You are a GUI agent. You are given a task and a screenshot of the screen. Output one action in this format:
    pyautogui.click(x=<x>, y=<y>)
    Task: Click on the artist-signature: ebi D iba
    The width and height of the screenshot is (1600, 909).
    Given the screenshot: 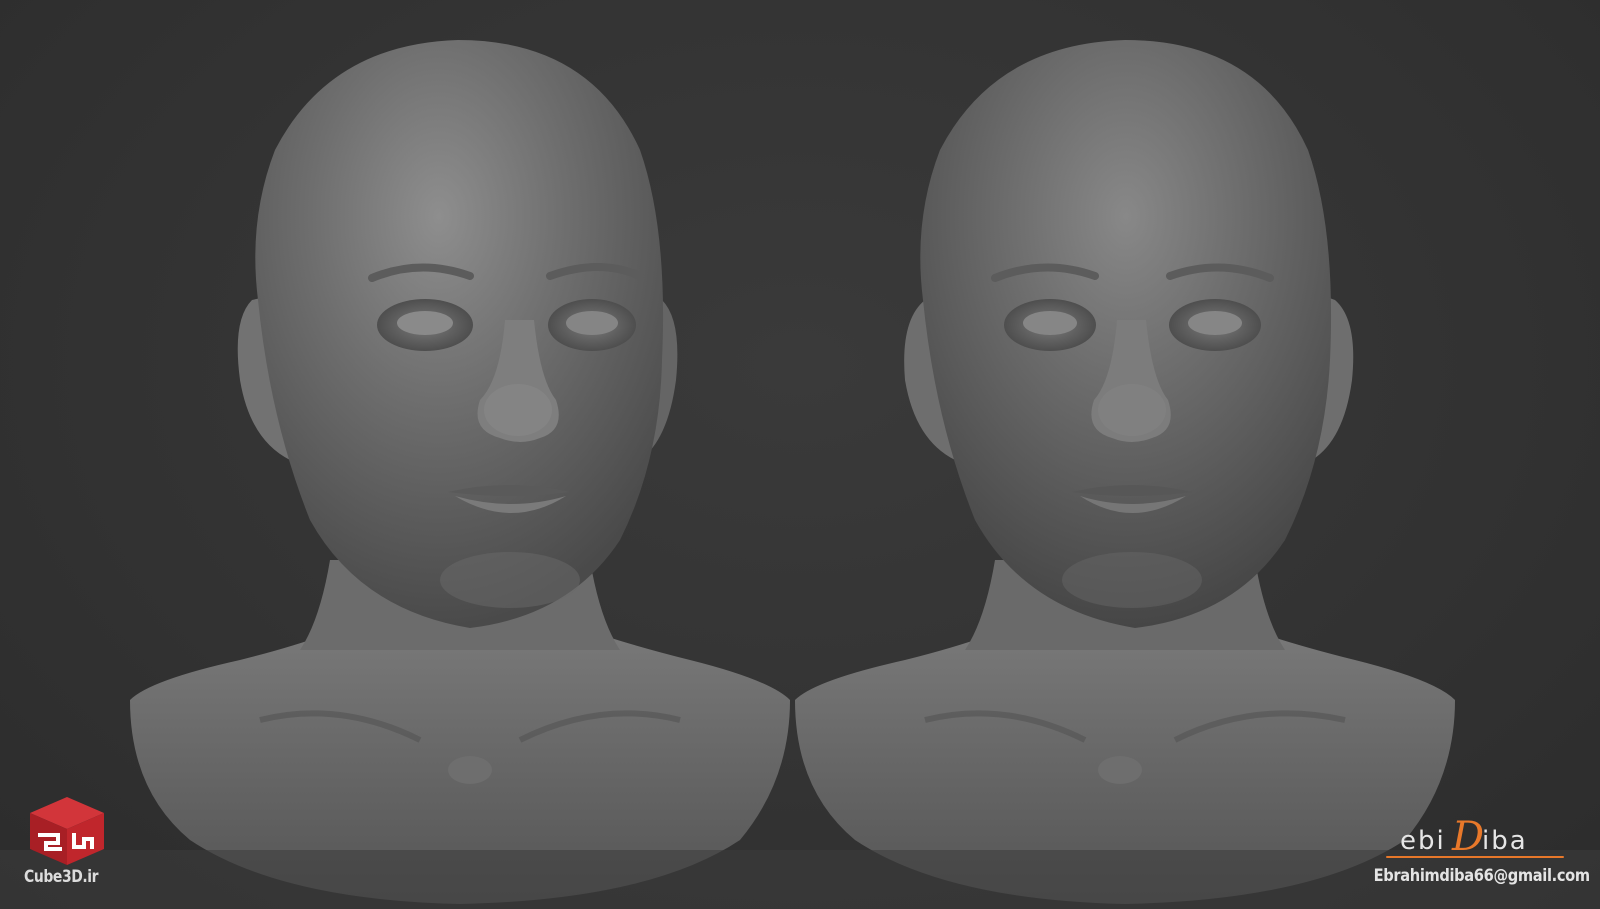 What is the action you would take?
    pyautogui.click(x=1481, y=838)
    